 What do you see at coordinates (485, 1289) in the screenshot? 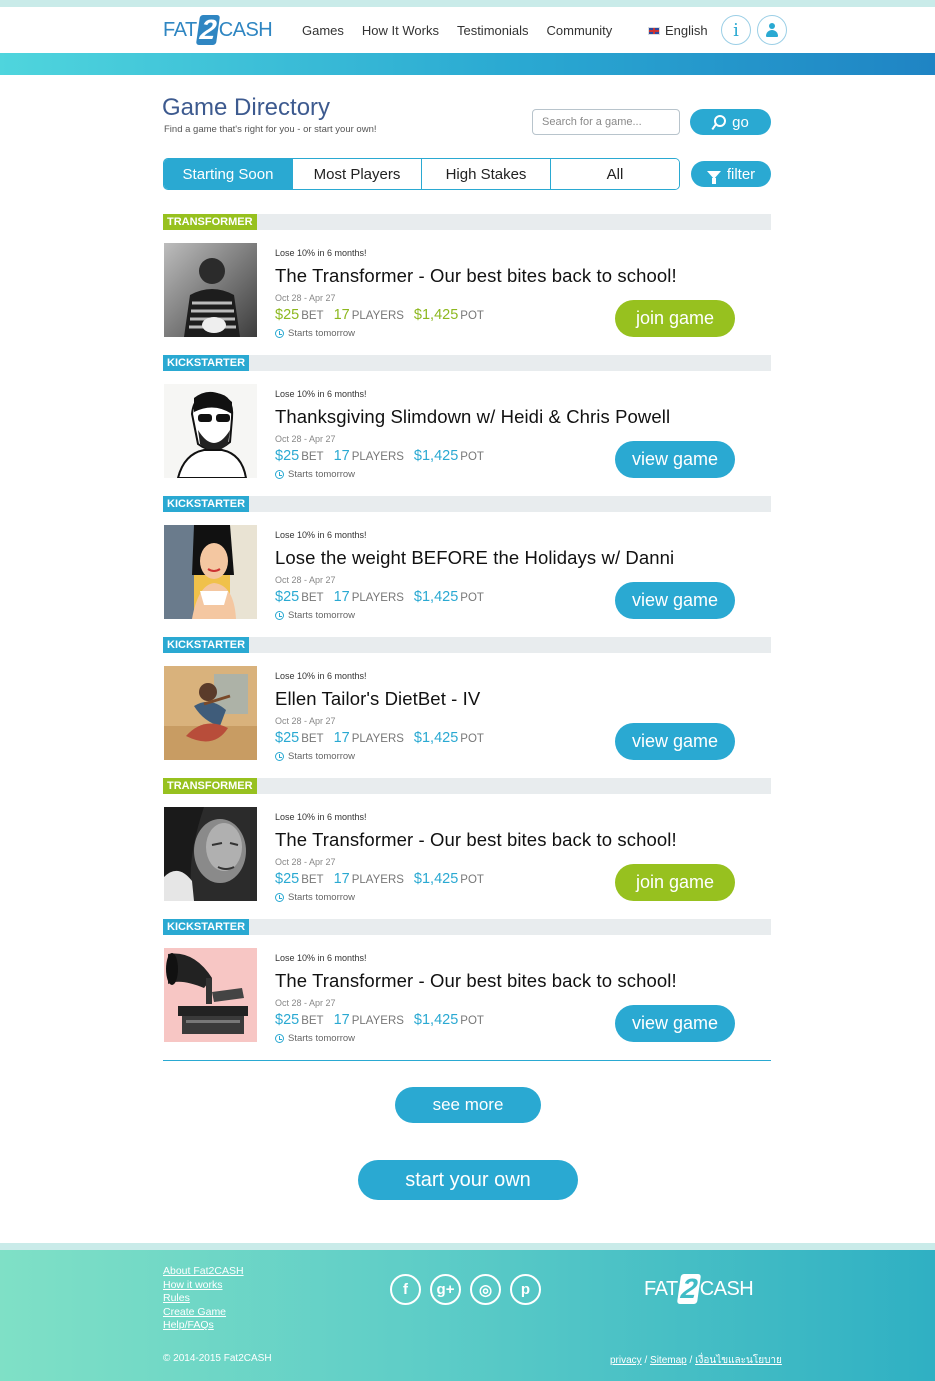
I see `instagram-icon: ◎` at bounding box center [485, 1289].